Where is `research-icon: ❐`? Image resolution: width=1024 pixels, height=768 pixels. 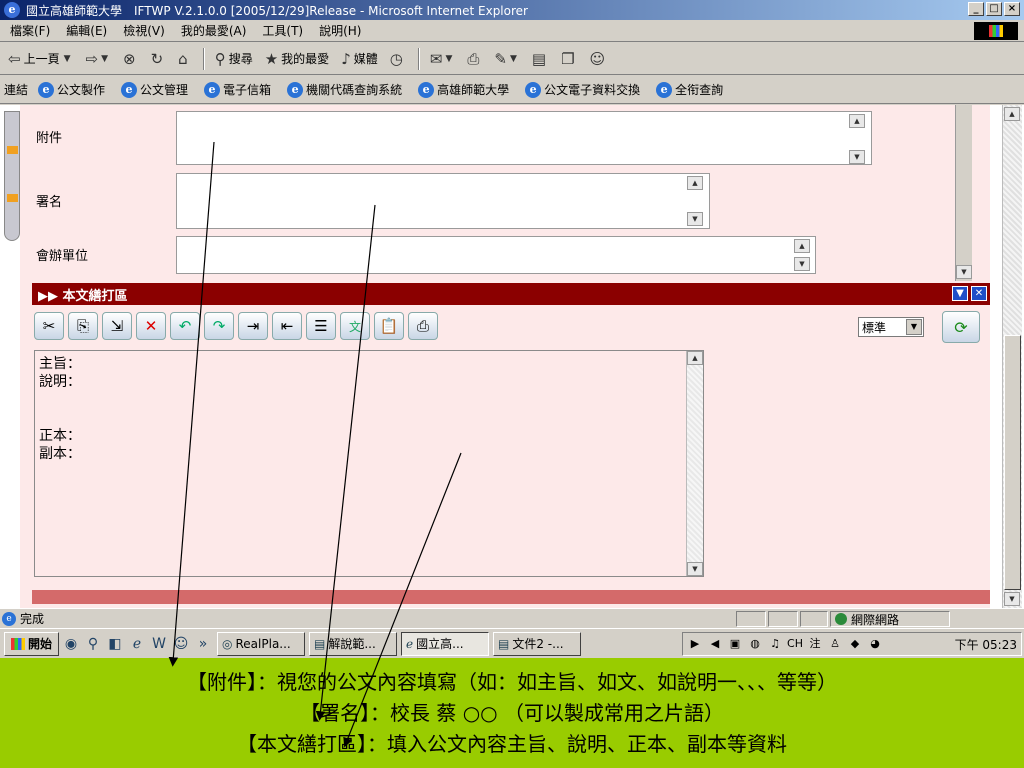
research-icon: ❐ is located at coordinates (568, 58).